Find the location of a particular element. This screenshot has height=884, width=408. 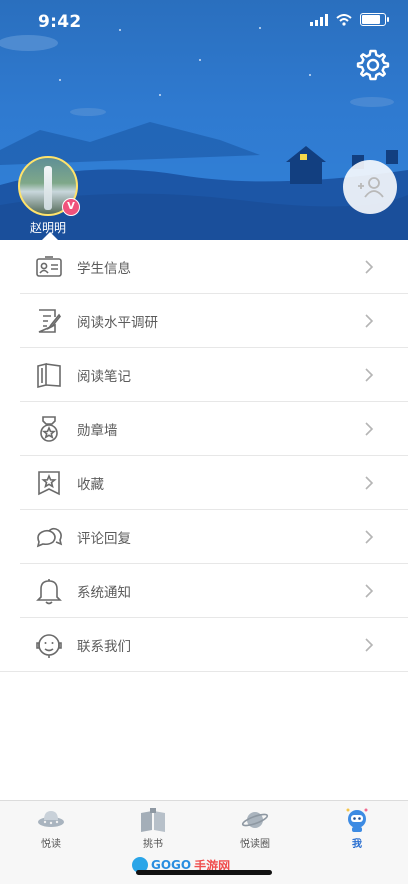

id-card-icon is located at coordinates (49, 266).